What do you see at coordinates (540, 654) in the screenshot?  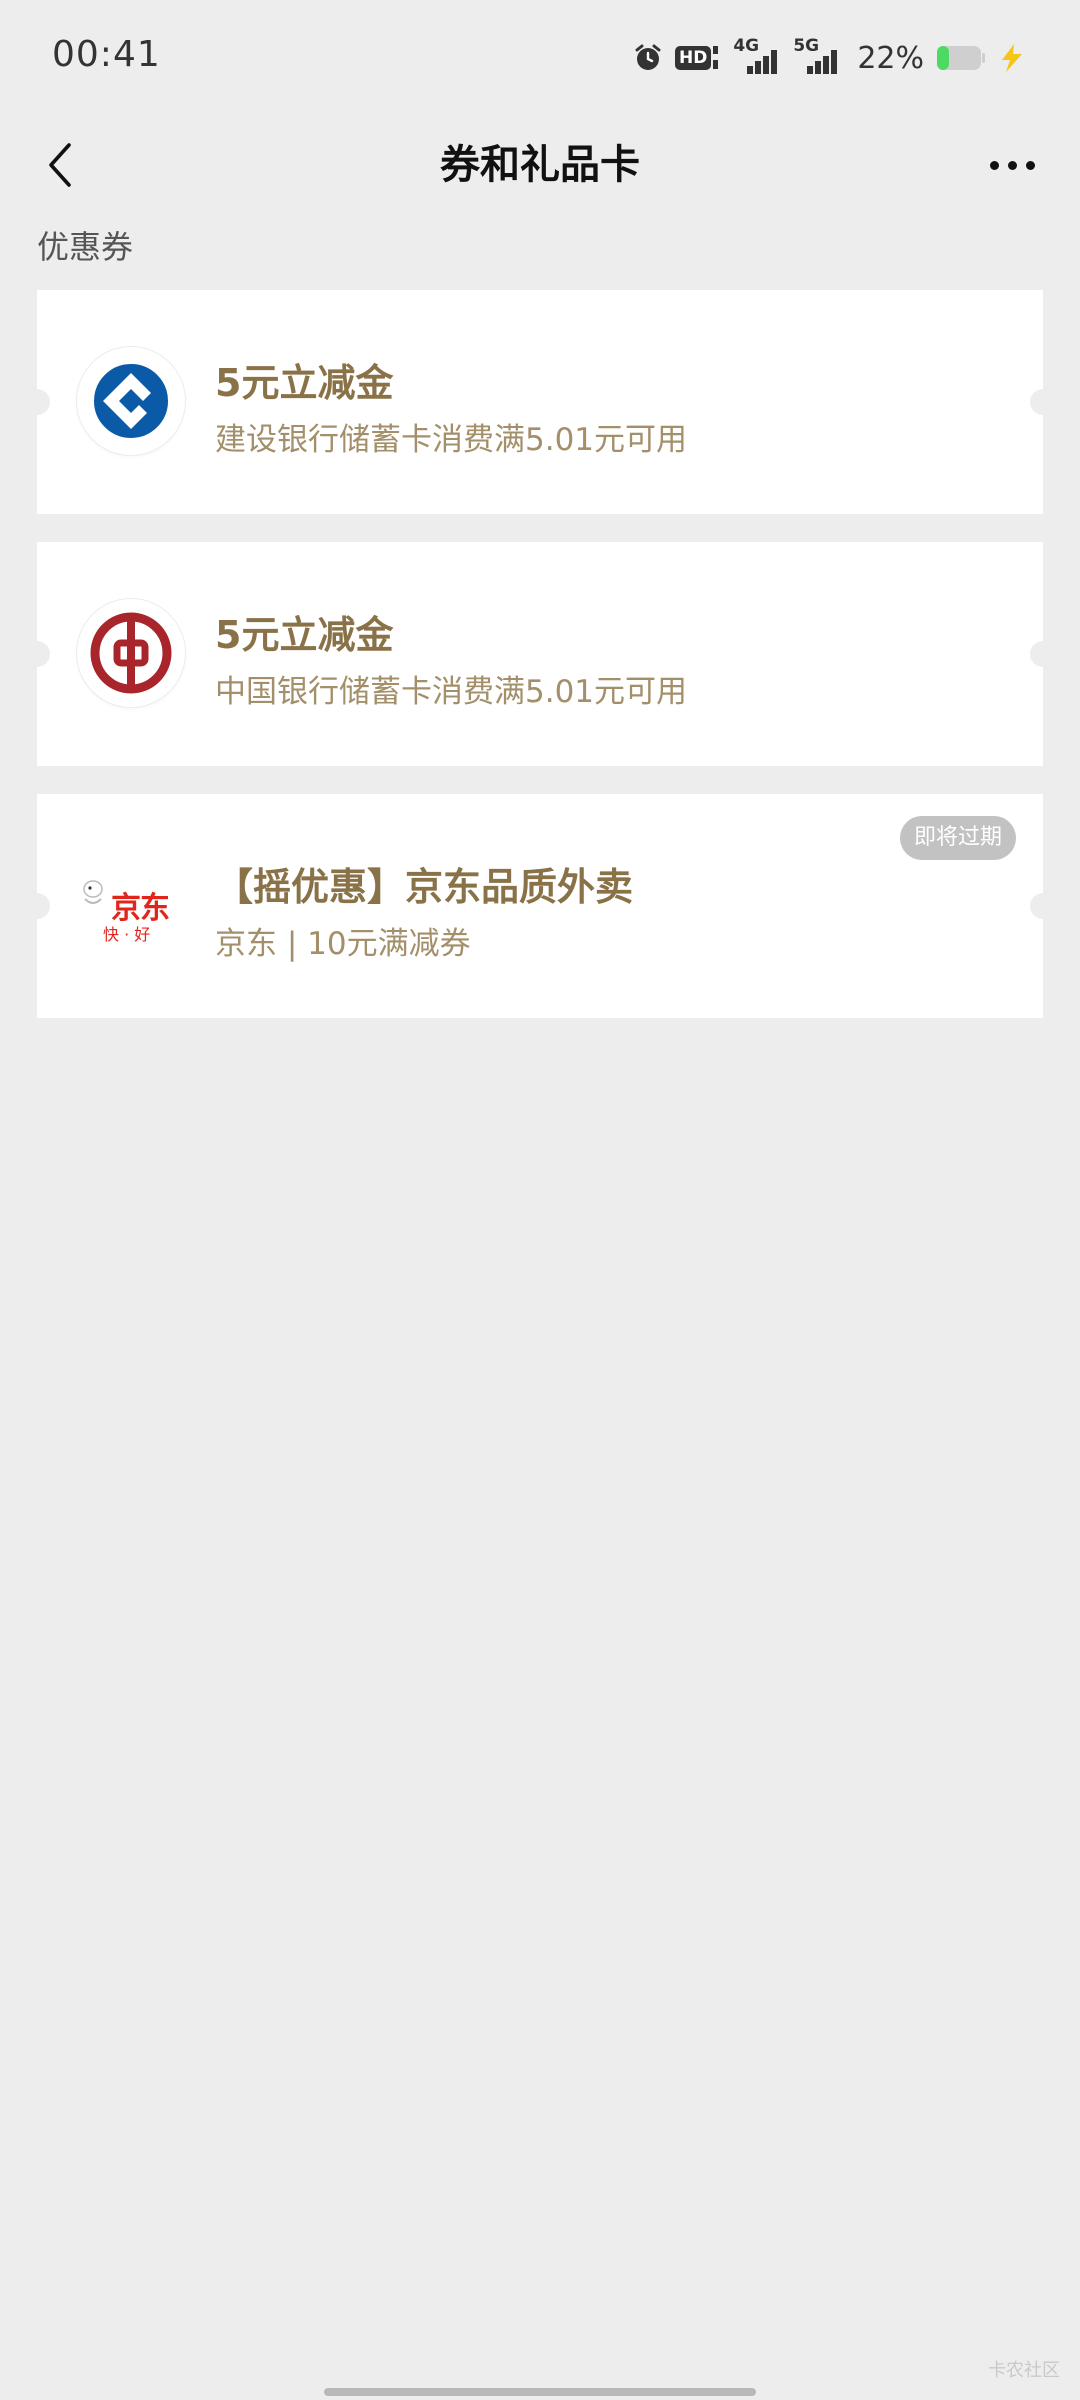 I see `coupon-card: 5元立减金 中国银行储蓄卡消费满5.01元可用` at bounding box center [540, 654].